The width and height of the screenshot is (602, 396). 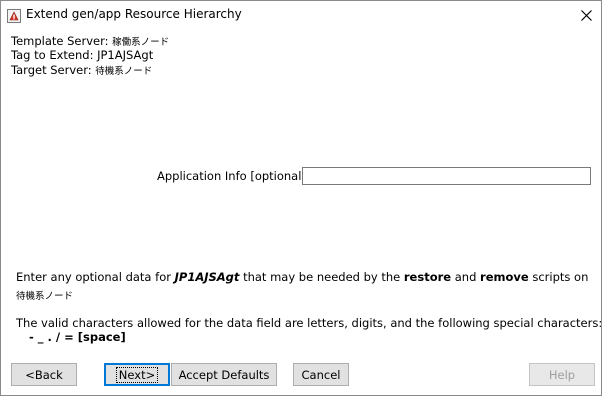 What do you see at coordinates (446, 176) in the screenshot?
I see `application-info-input` at bounding box center [446, 176].